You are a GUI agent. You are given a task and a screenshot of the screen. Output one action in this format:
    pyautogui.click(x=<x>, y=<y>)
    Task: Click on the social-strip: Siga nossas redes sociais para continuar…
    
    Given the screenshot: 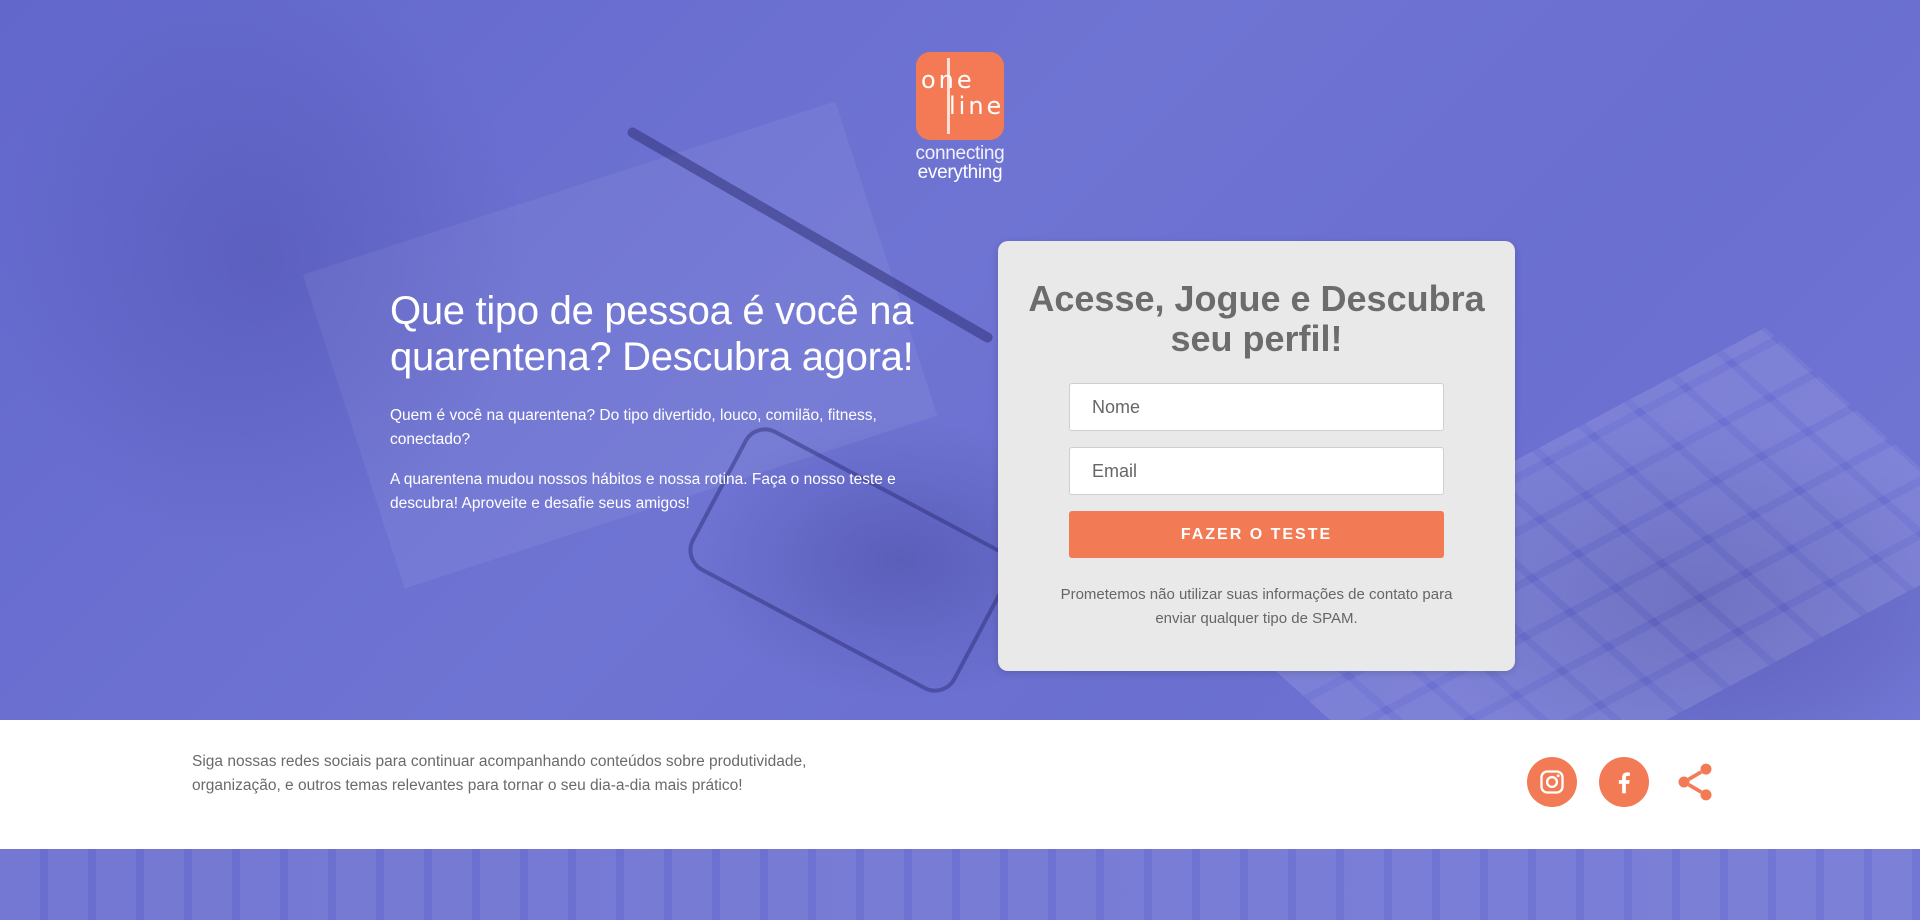 What is the action you would take?
    pyautogui.click(x=960, y=784)
    